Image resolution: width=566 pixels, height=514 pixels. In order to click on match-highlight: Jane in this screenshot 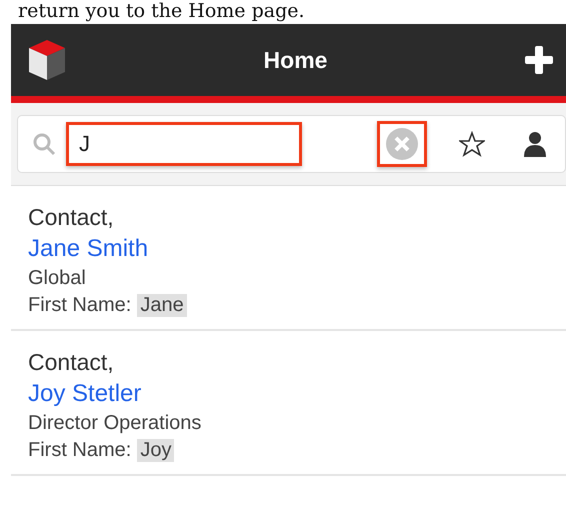, I will do `click(162, 305)`.